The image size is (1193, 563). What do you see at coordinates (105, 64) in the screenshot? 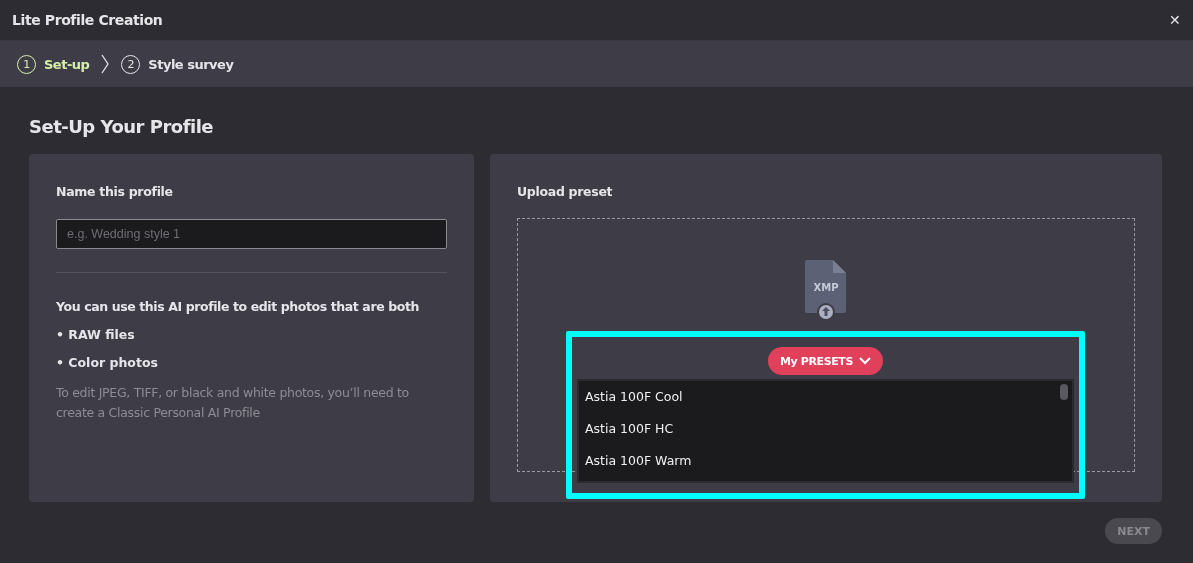
I see `chevron-icon` at bounding box center [105, 64].